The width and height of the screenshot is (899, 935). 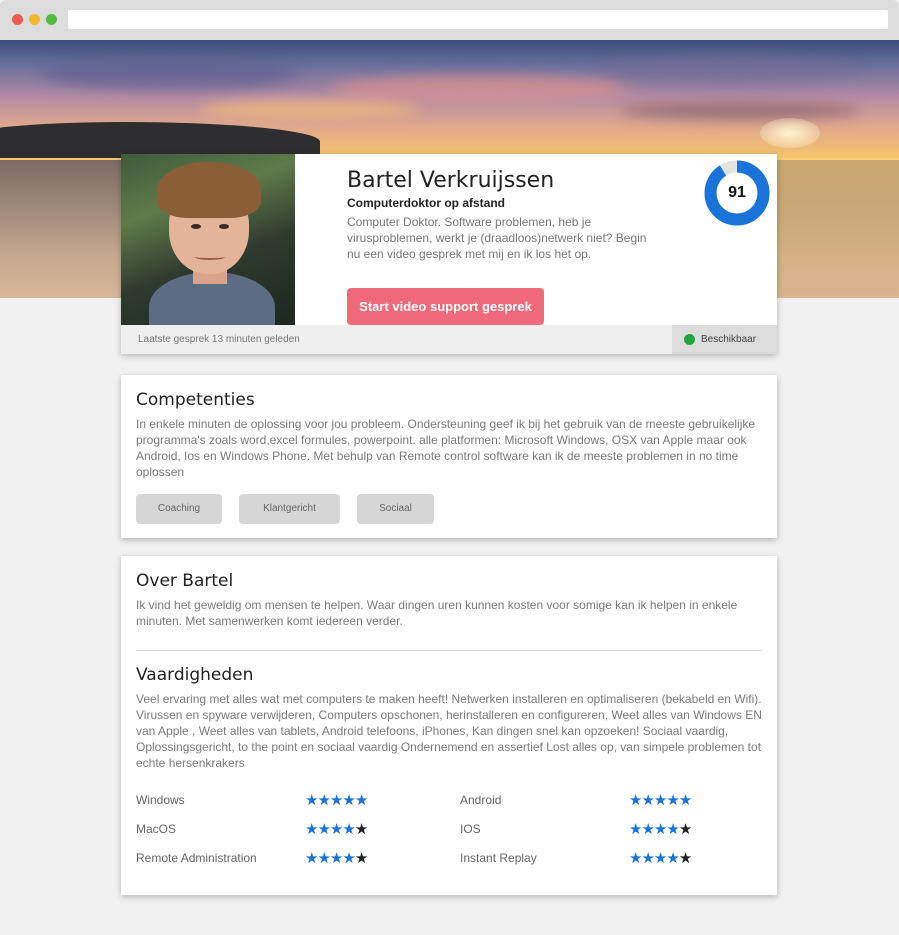 What do you see at coordinates (481, 800) in the screenshot?
I see `skill-name: Android` at bounding box center [481, 800].